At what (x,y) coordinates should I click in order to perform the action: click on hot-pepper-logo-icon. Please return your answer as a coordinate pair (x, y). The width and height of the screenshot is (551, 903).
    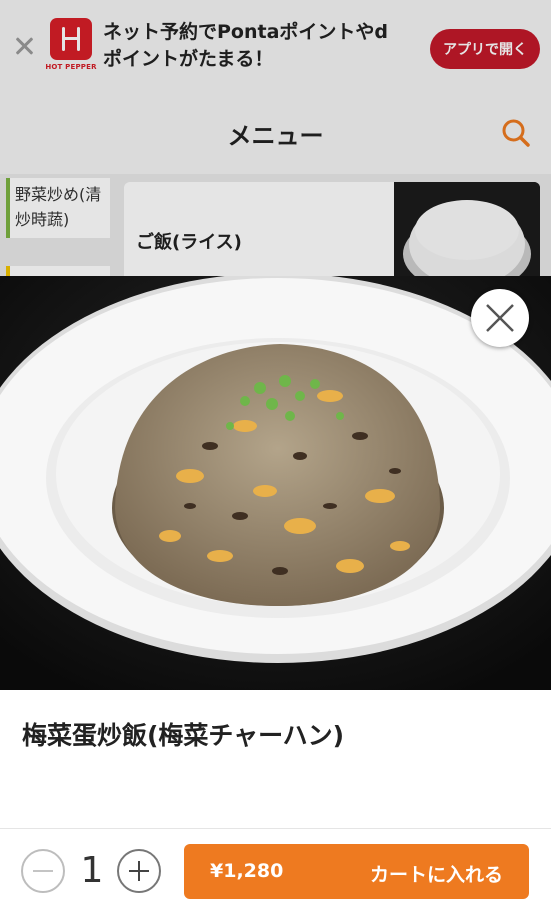
    Looking at the image, I should click on (71, 39).